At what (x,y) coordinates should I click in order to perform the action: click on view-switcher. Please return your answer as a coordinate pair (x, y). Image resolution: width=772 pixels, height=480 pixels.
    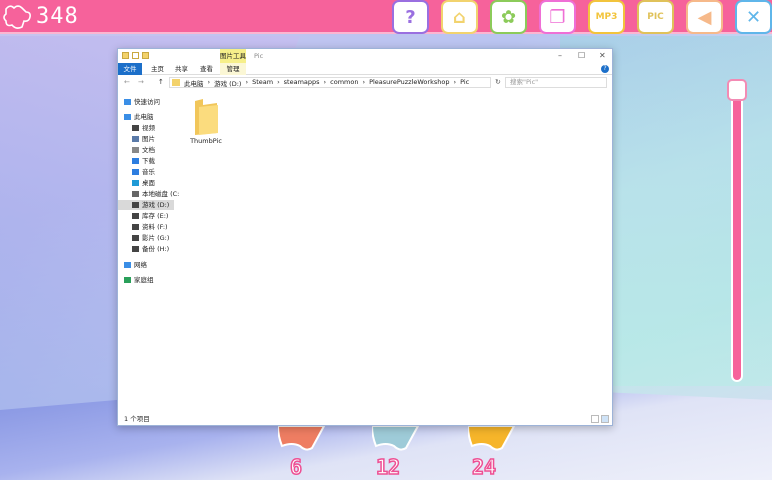
    Looking at the image, I should click on (600, 419).